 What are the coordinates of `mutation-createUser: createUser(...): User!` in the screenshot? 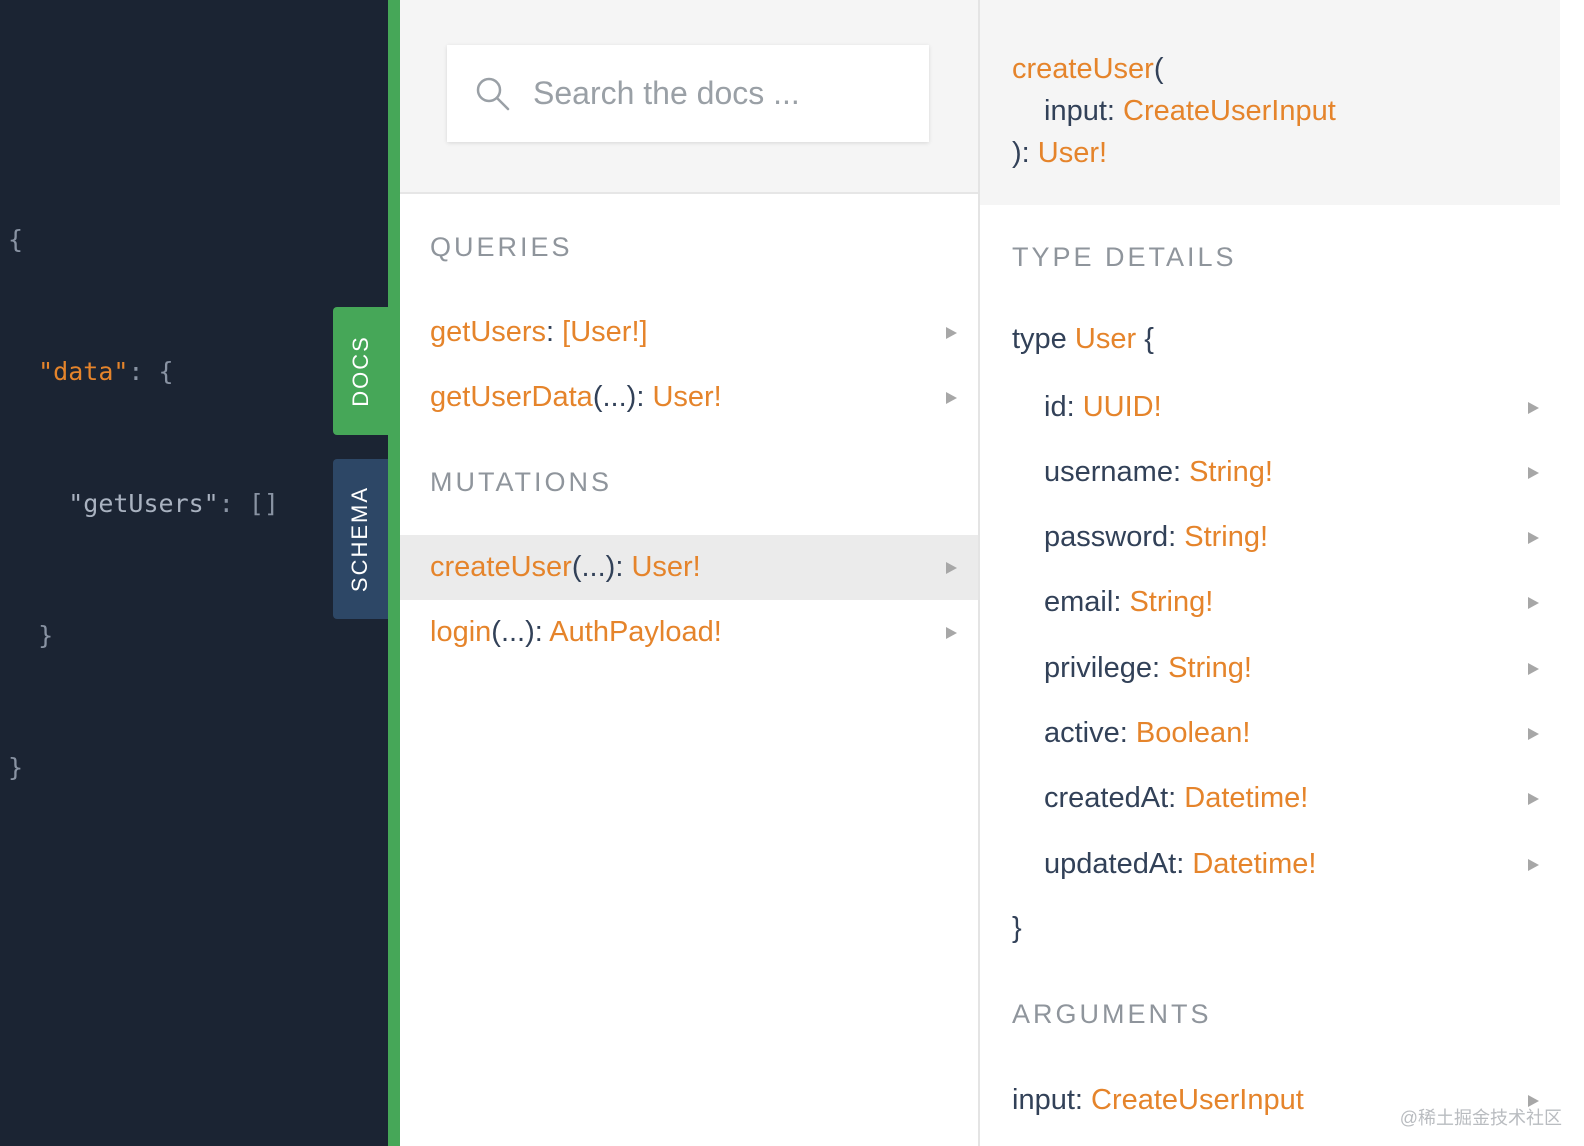 It's located at (689, 567).